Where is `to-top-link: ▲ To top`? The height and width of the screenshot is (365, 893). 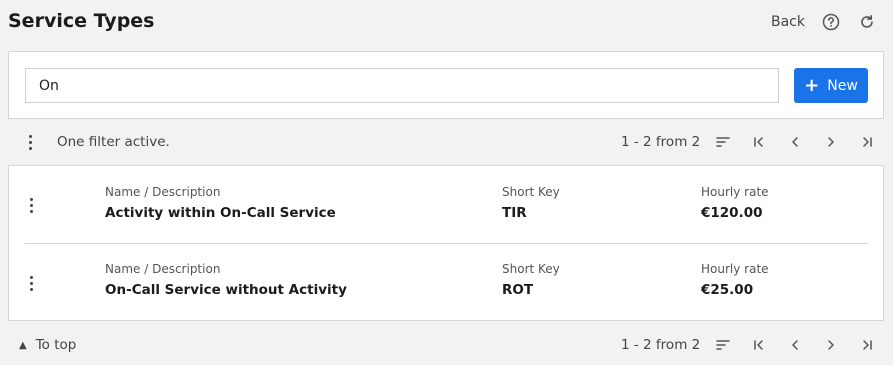 to-top-link: ▲ To top is located at coordinates (47, 345).